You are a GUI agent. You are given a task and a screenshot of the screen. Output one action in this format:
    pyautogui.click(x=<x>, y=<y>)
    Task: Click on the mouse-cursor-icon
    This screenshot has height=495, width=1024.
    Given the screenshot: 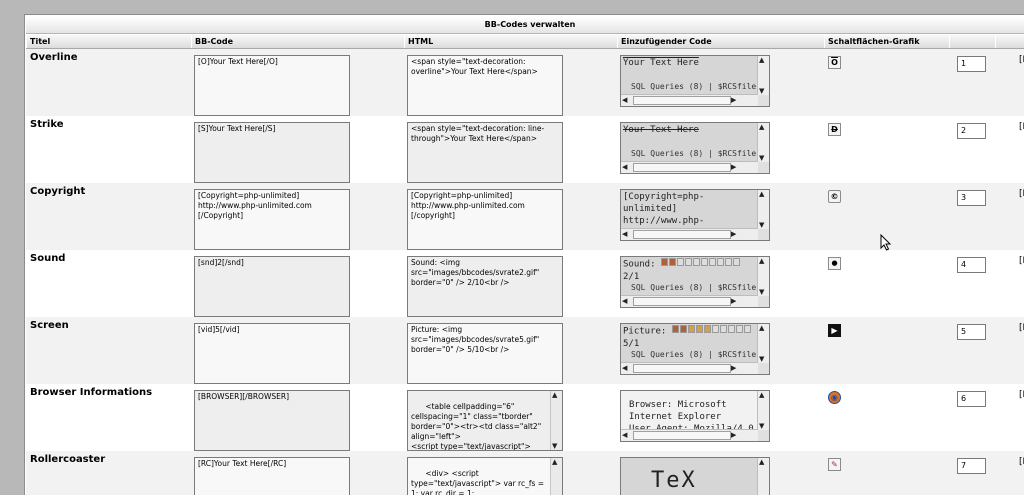 What is the action you would take?
    pyautogui.click(x=886, y=242)
    